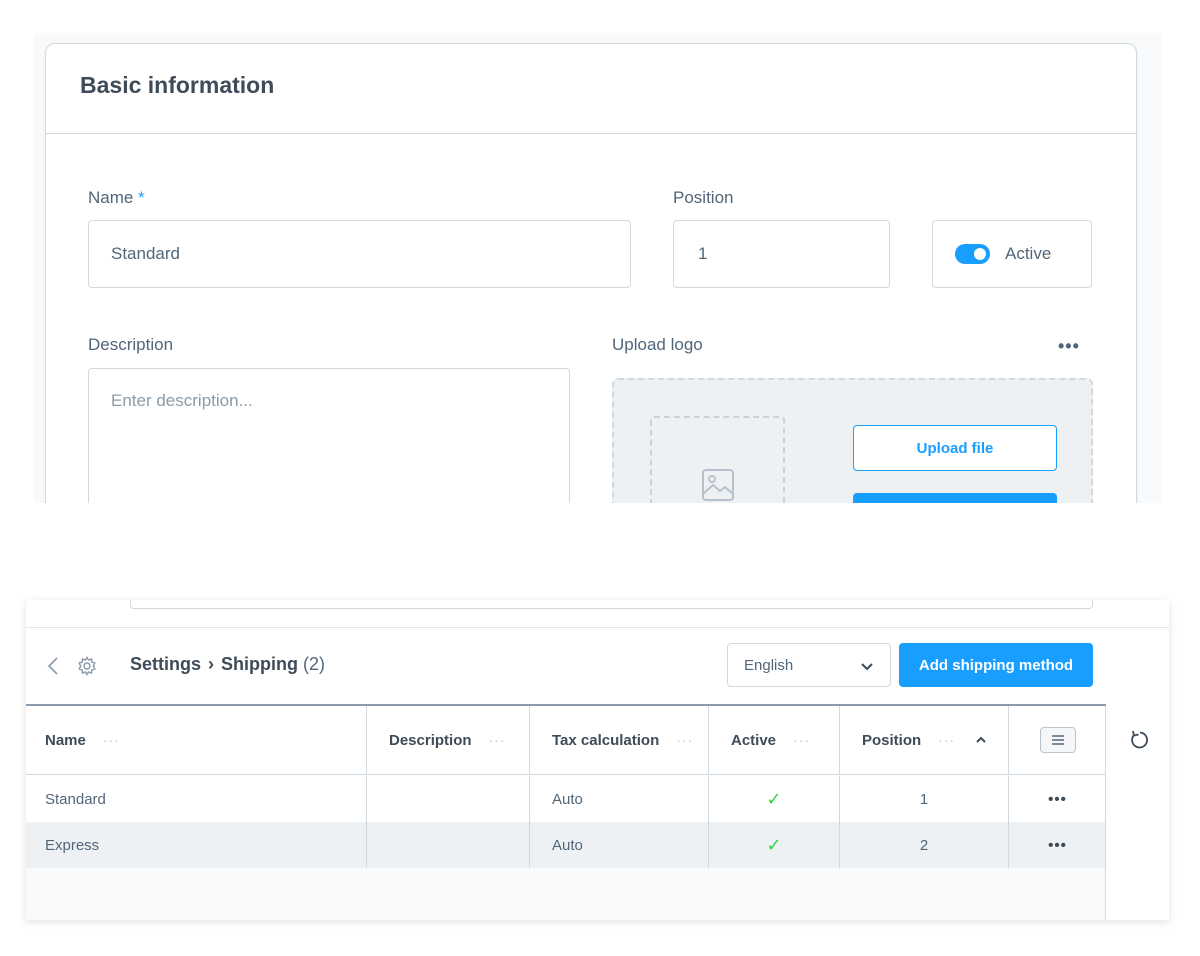 The width and height of the screenshot is (1200, 956). Describe the element at coordinates (591, 89) in the screenshot. I see `card-header: Basic information` at that location.